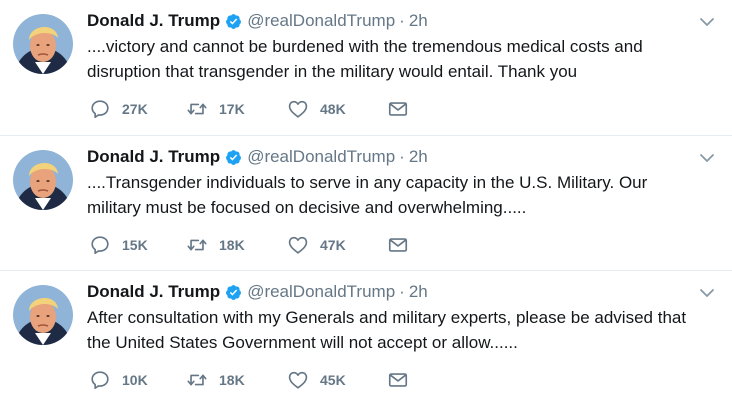 The height and width of the screenshot is (405, 732). I want to click on reply-button: 10K, so click(118, 380).